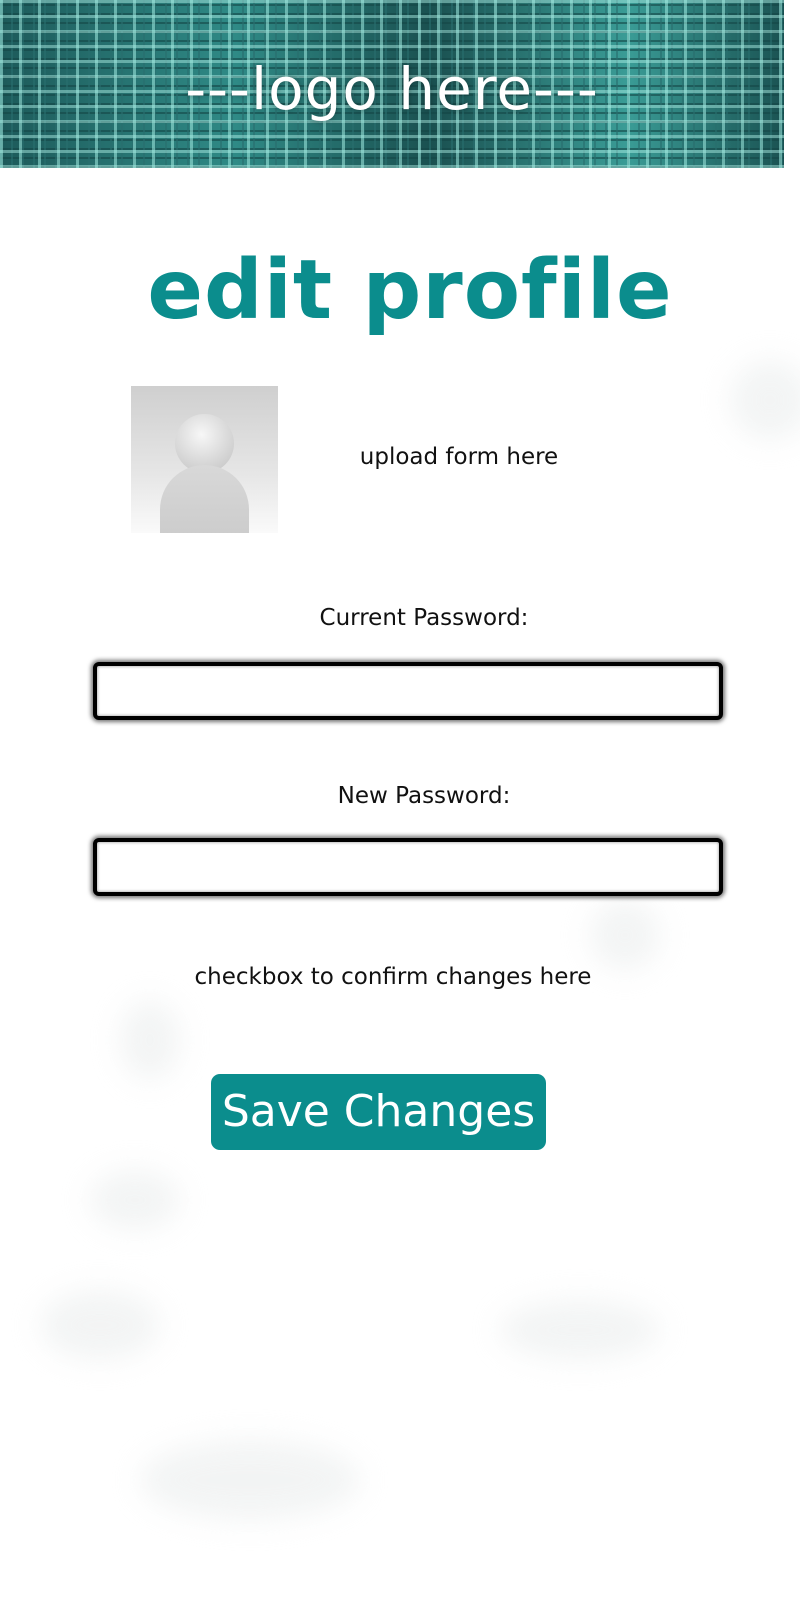 The height and width of the screenshot is (1600, 800). I want to click on header-banner: ---logo here---, so click(392, 84).